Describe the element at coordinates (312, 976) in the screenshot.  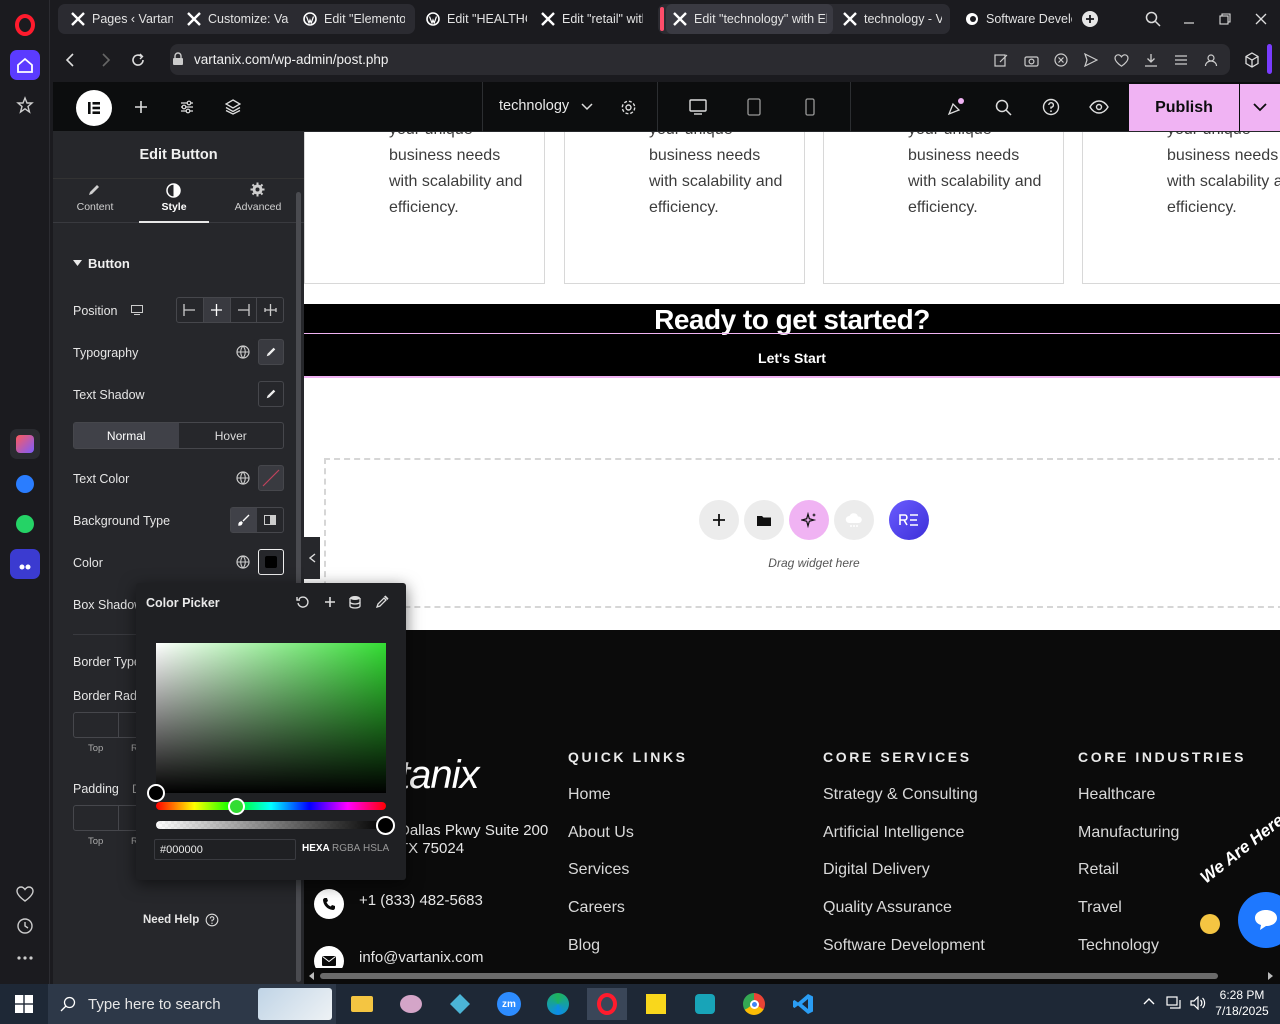
I see `scroll-left-icon` at that location.